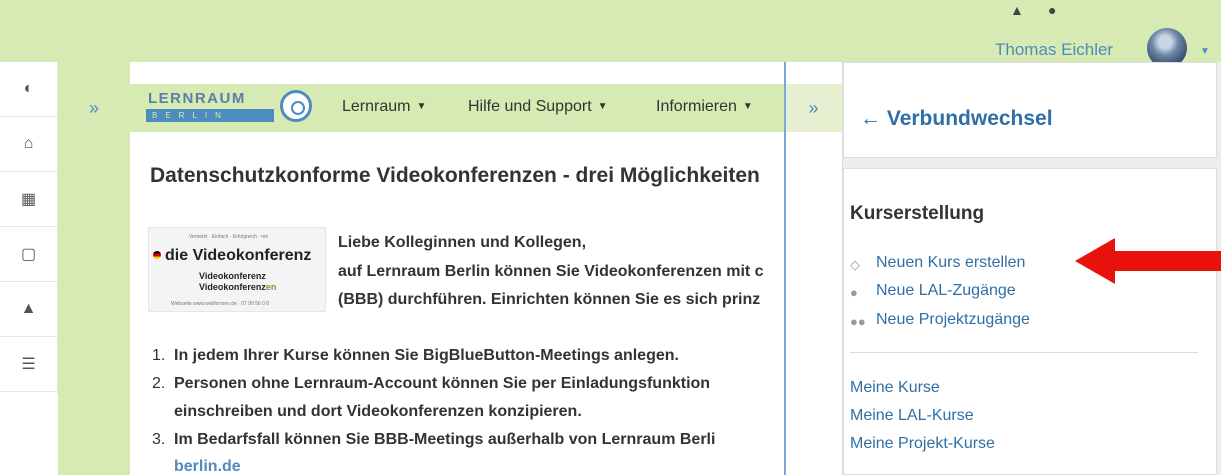  Describe the element at coordinates (197, 98) in the screenshot. I see `logo-text: LERNRAUM` at that location.